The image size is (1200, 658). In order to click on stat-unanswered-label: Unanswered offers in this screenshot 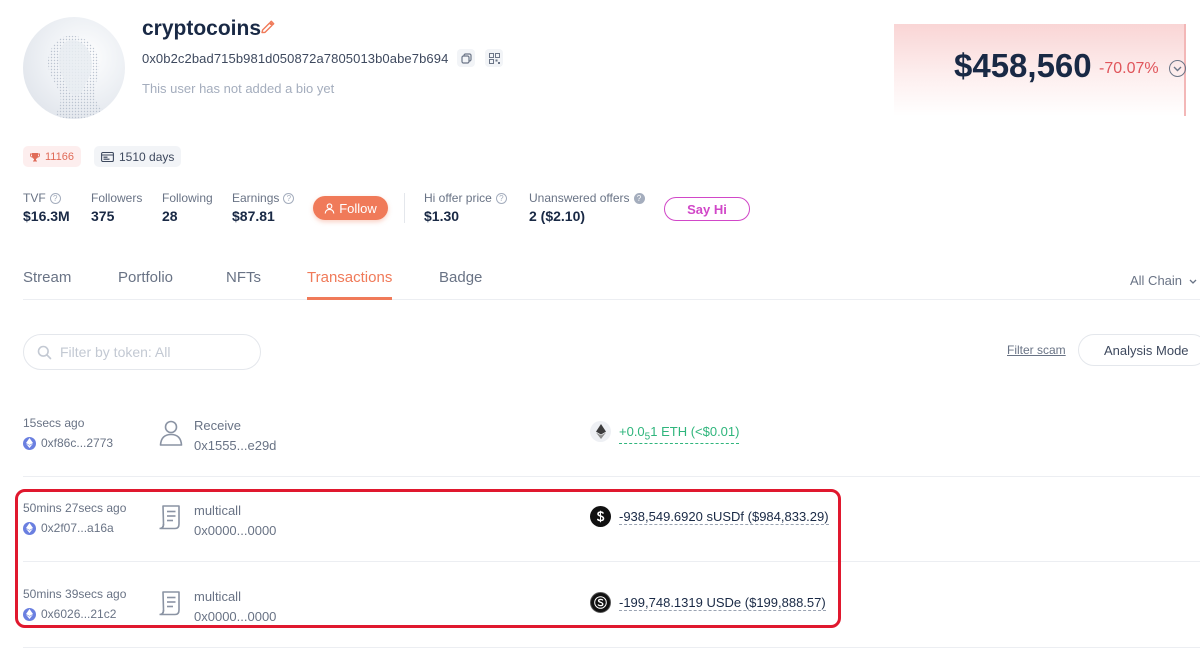, I will do `click(579, 198)`.